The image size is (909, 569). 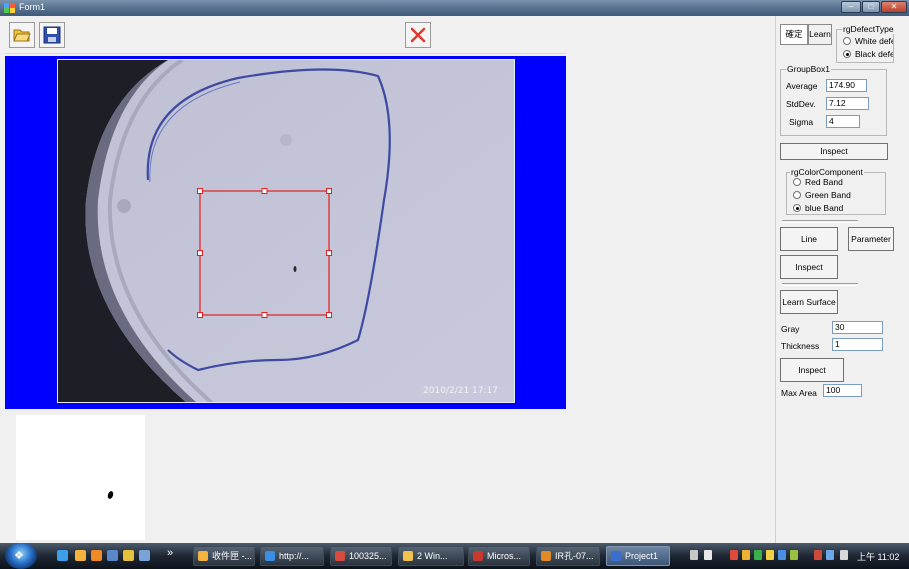 I want to click on minimize-button: –, so click(x=851, y=7).